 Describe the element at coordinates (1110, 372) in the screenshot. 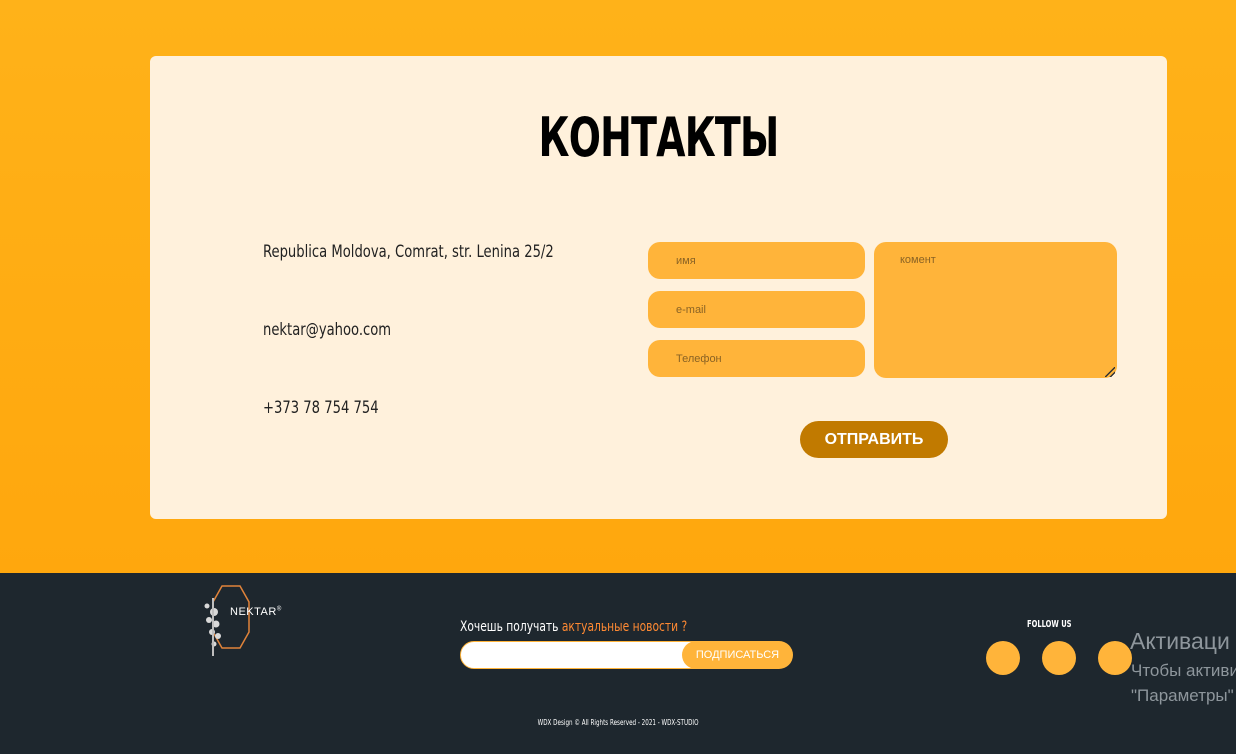

I see `resize-handle-icon` at that location.